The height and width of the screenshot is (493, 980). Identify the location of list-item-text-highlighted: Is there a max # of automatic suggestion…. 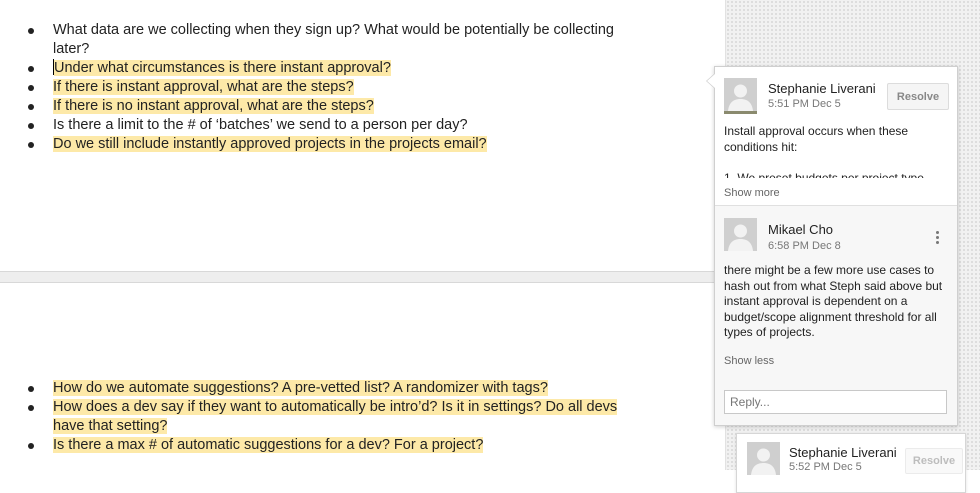
(268, 445).